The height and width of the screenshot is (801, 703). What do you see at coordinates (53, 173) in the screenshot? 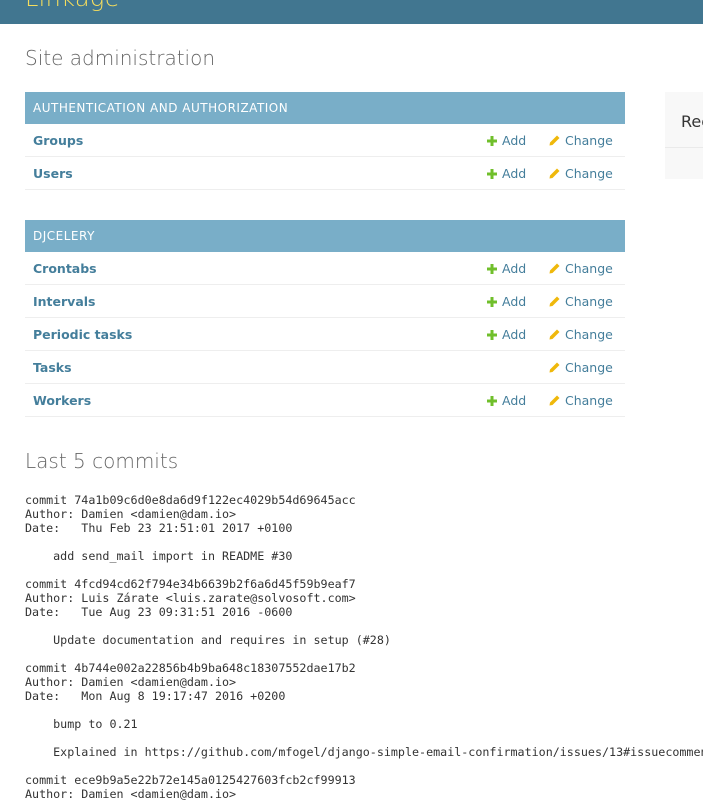
I see `model-link-users: Users` at bounding box center [53, 173].